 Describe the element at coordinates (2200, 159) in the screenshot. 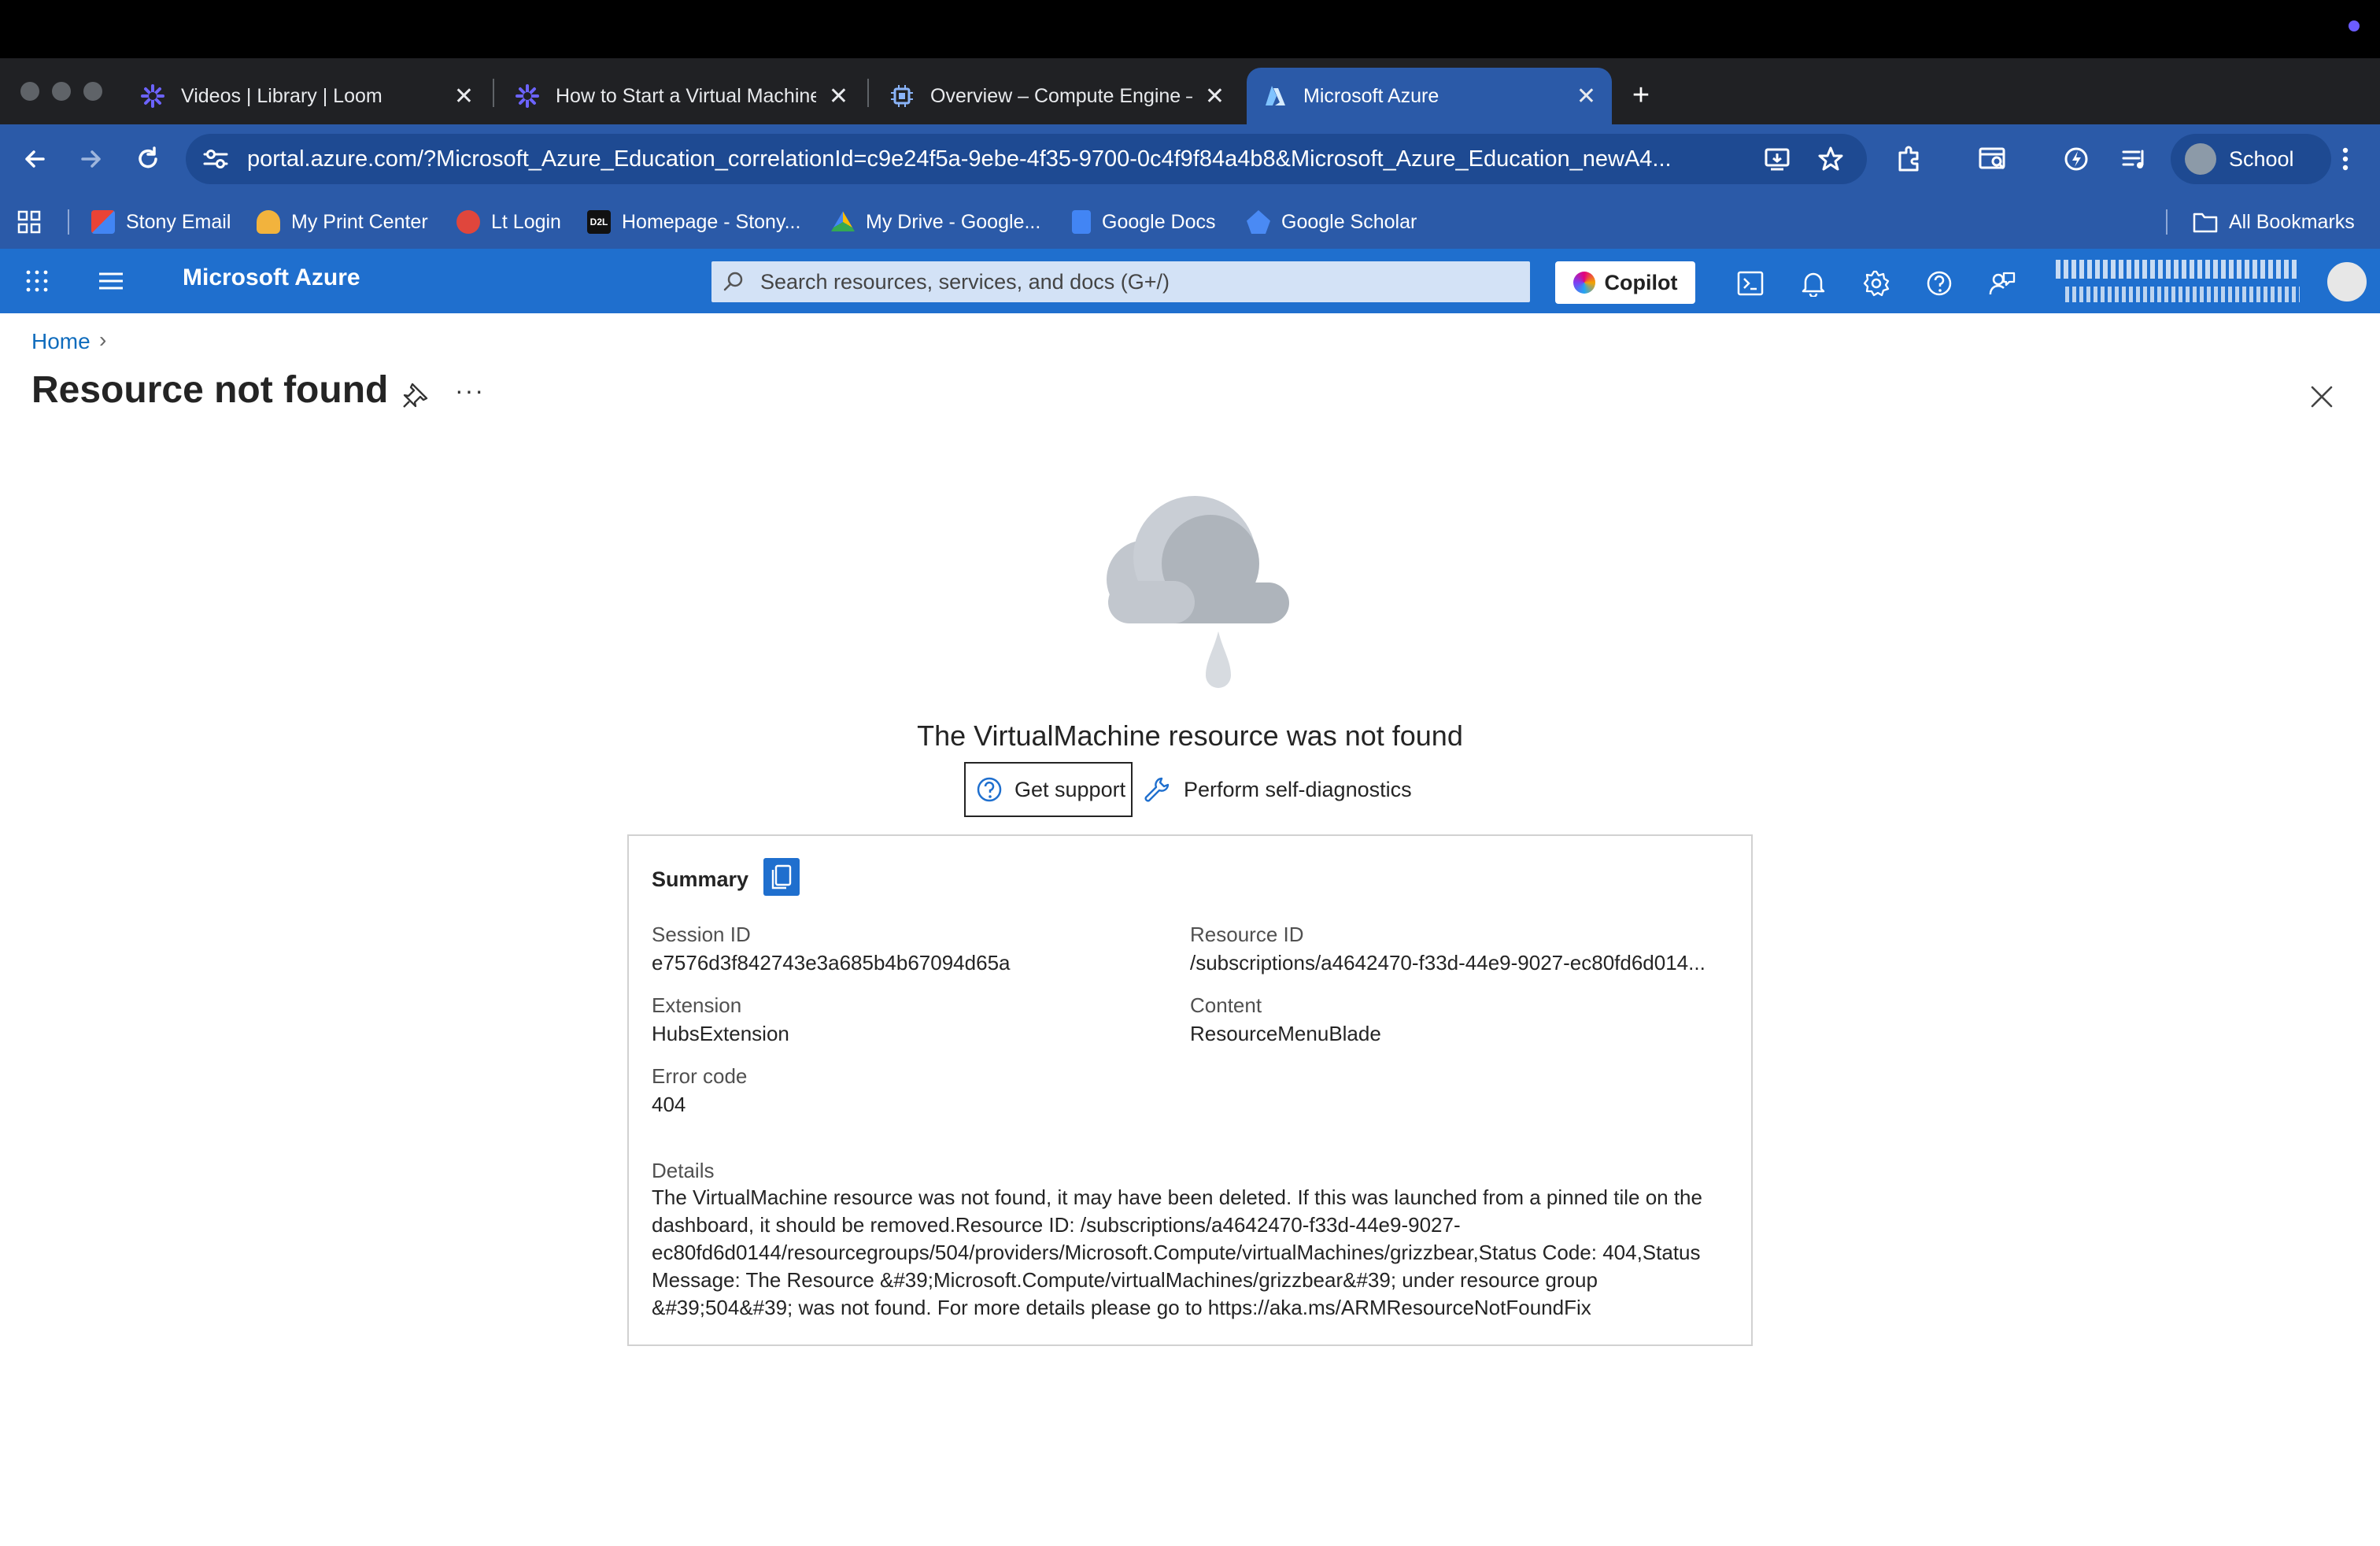

I see `profile-avatar` at that location.